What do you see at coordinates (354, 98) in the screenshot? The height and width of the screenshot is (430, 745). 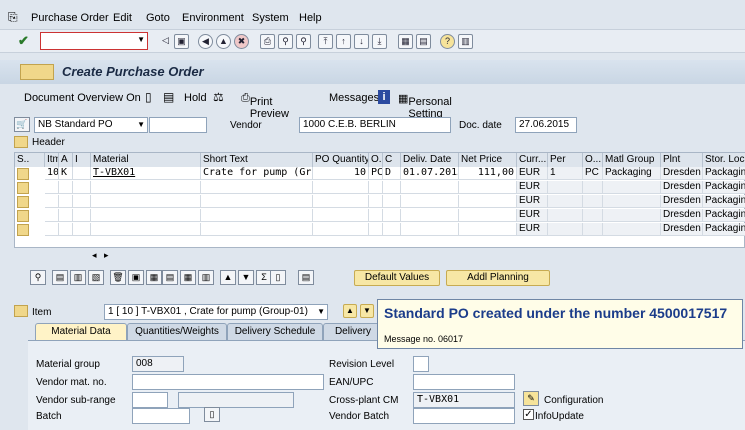 I see `messages-button: Messages` at bounding box center [354, 98].